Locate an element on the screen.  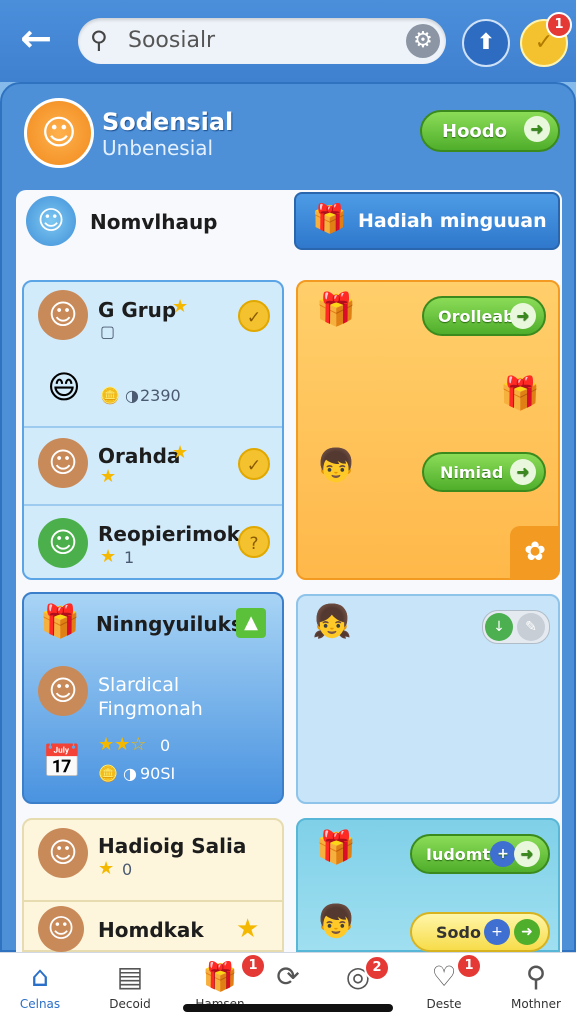
rating-stars: ★★☆ is located at coordinates (122, 744).